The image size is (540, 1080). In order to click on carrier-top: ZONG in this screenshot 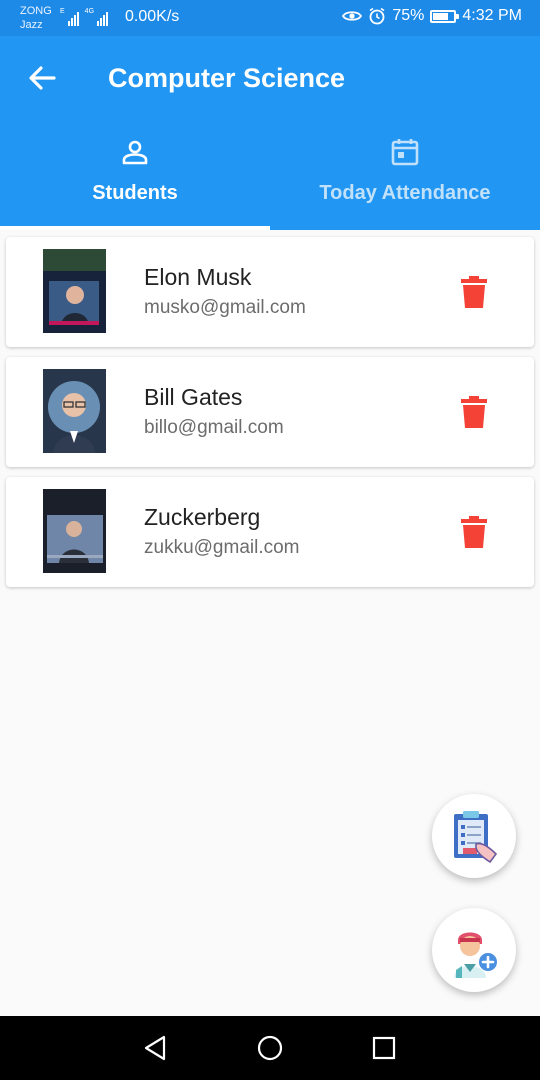, I will do `click(36, 11)`.